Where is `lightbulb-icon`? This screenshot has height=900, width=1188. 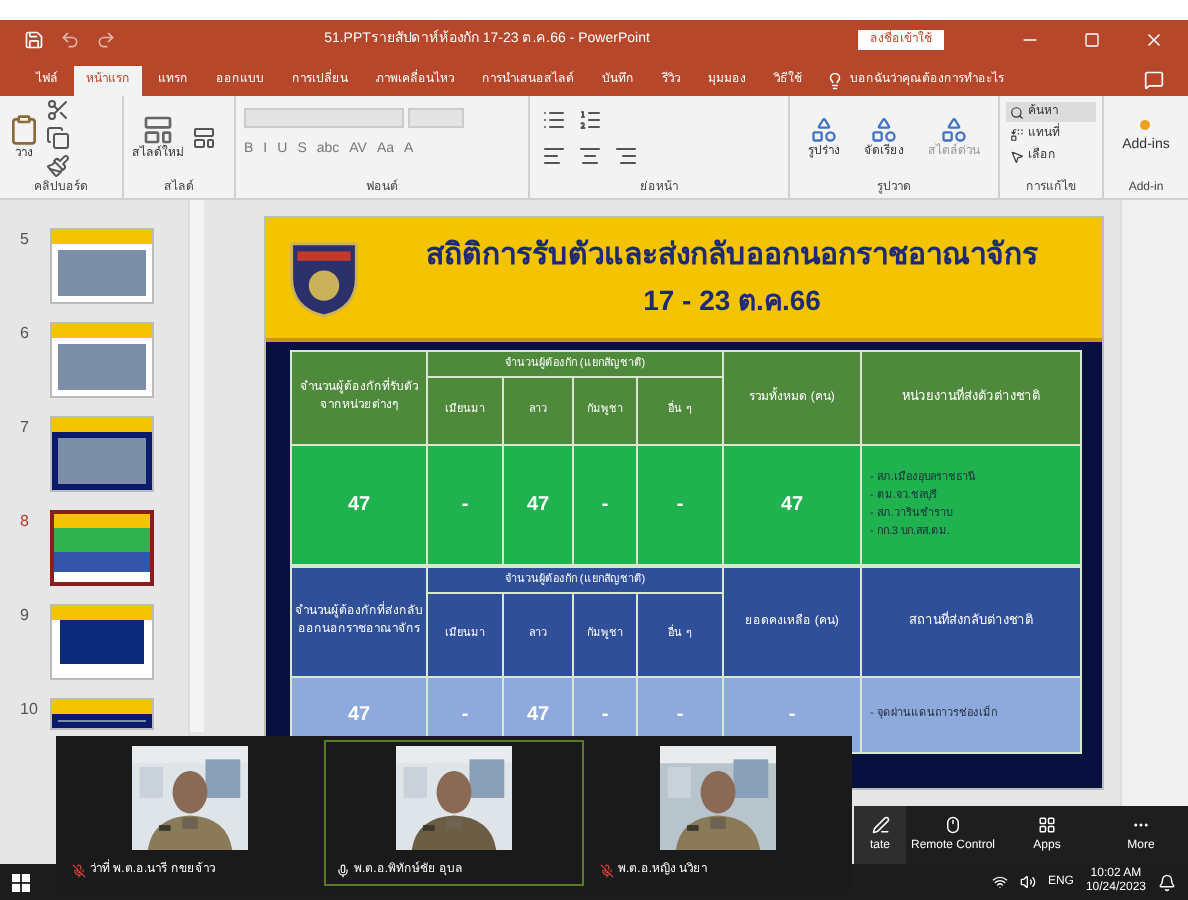 lightbulb-icon is located at coordinates (835, 81).